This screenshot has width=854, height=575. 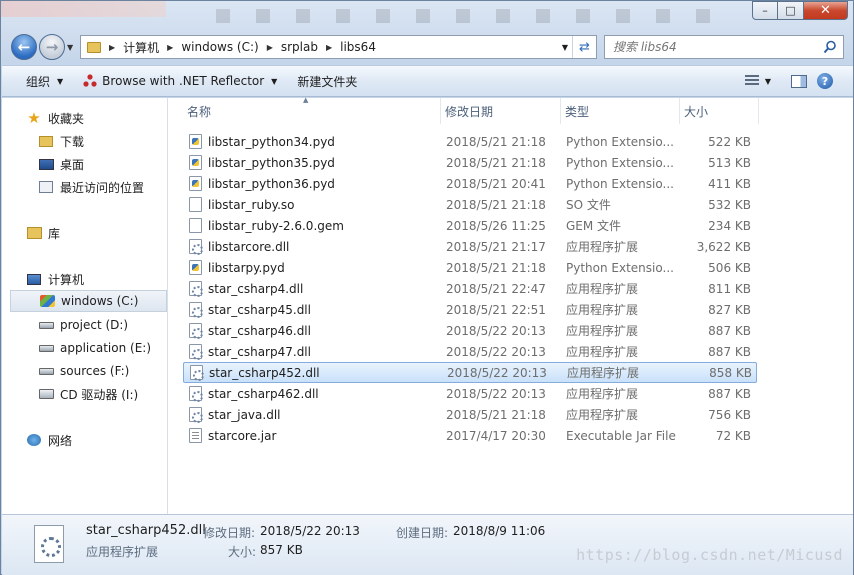 I want to click on column-date: 修改日期, so click(x=501, y=111).